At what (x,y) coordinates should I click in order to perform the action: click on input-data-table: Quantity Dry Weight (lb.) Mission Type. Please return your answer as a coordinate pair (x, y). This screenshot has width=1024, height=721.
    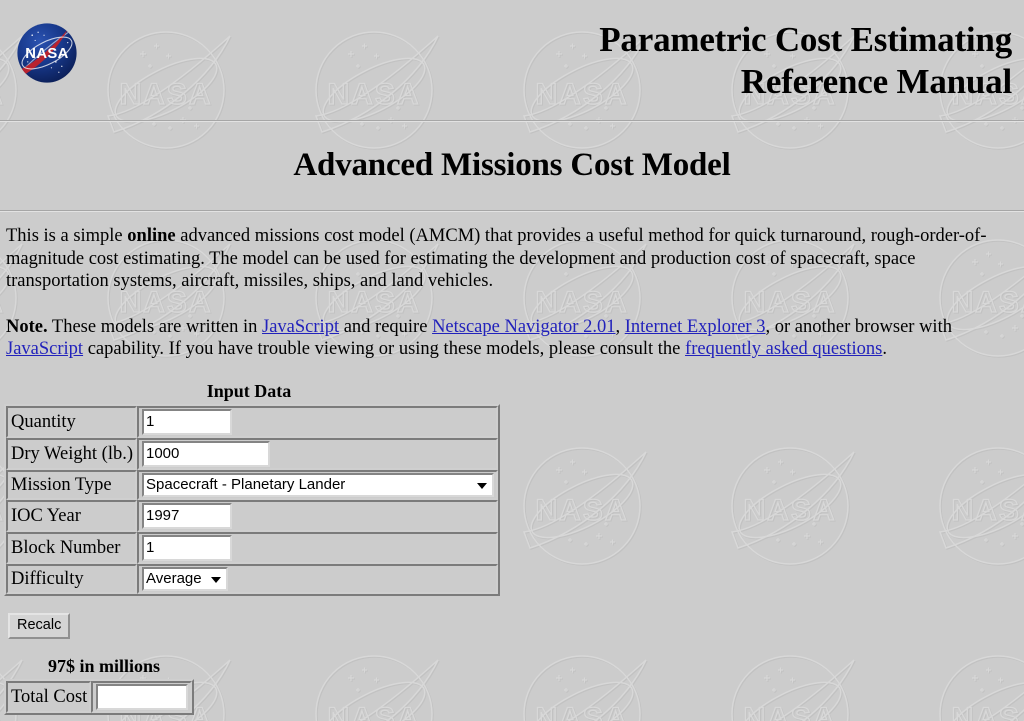
    Looking at the image, I should click on (252, 499).